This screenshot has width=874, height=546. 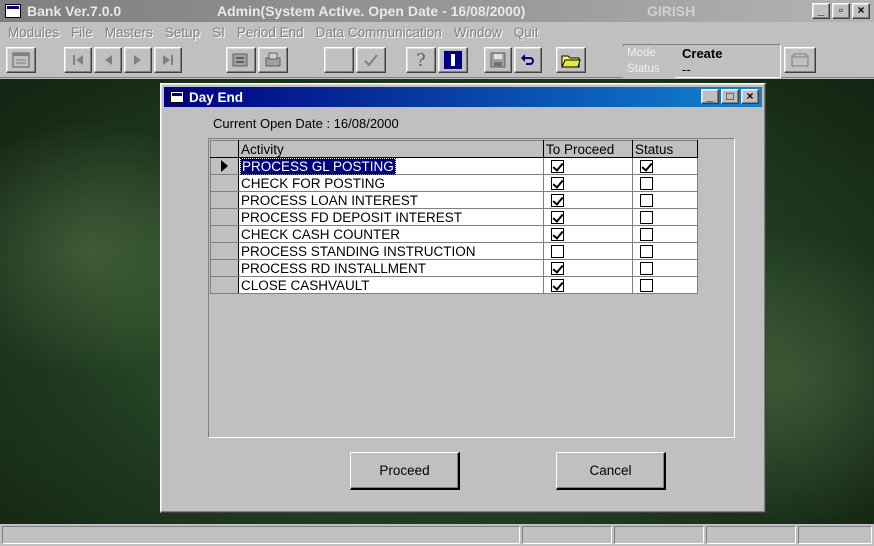 I want to click on save-icon, so click(x=498, y=60).